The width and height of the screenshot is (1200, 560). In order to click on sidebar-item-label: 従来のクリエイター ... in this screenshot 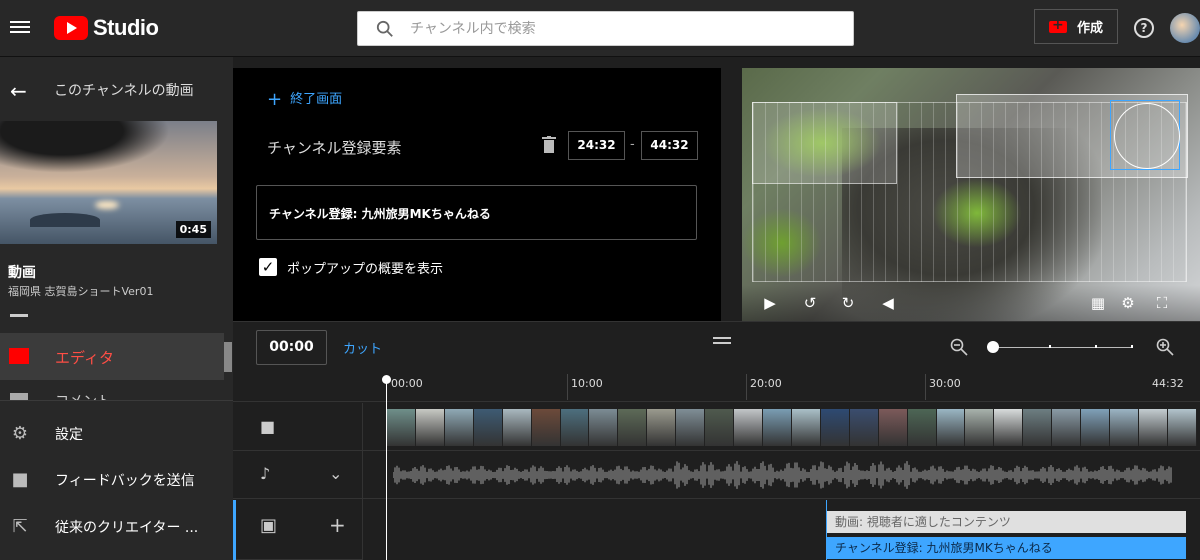, I will do `click(127, 528)`.